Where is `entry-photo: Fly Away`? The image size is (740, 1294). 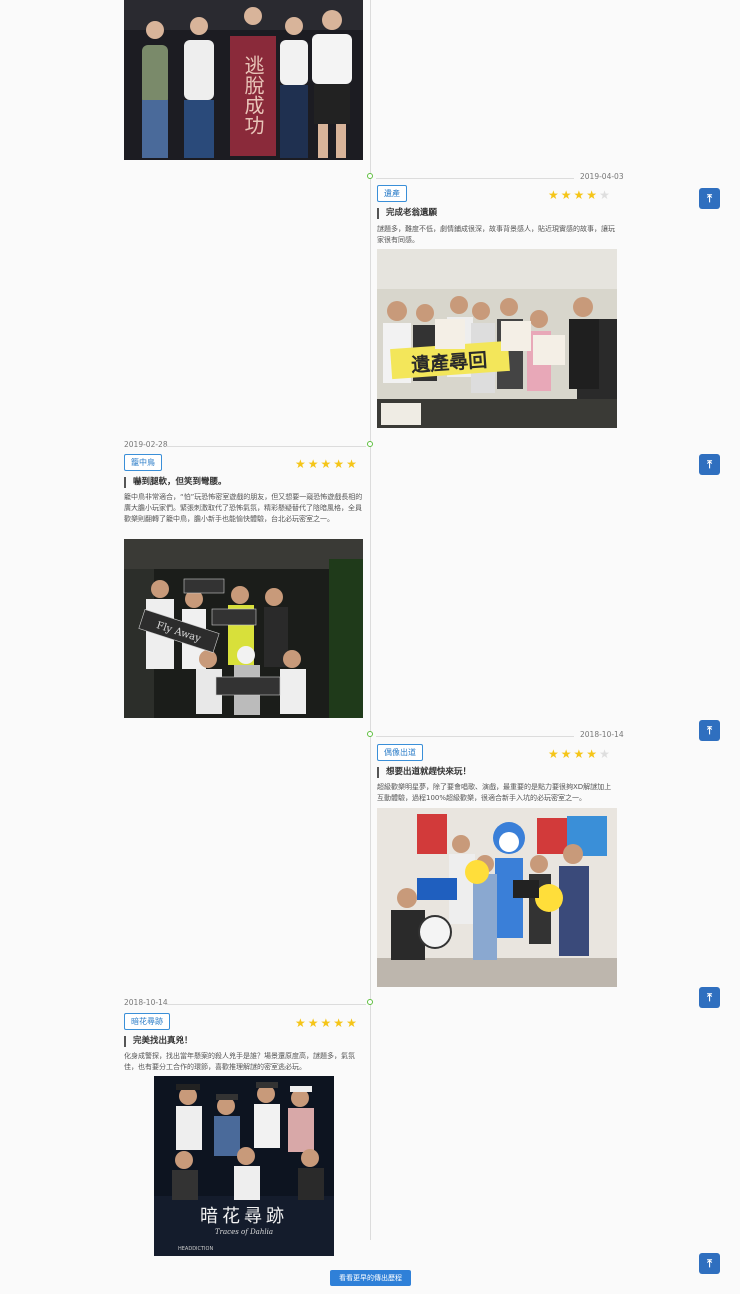 entry-photo: Fly Away is located at coordinates (243, 628).